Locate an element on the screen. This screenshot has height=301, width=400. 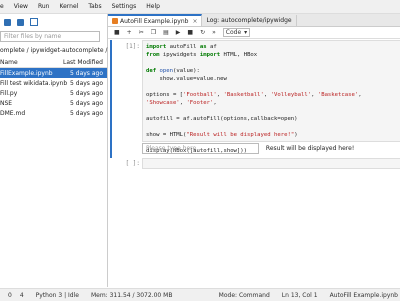
code-line: show.value=value.new is located at coordinates (186, 79).